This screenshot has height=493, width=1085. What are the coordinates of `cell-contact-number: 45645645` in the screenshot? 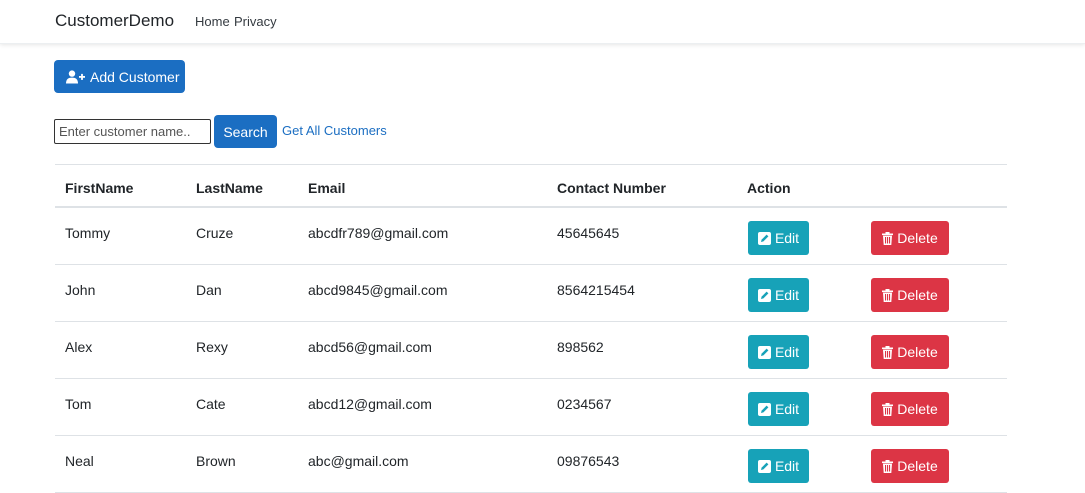 It's located at (588, 233).